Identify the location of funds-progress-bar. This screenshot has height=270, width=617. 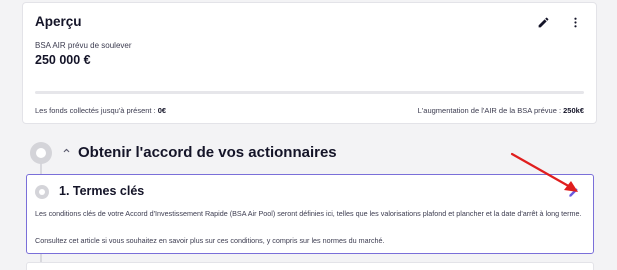
(309, 92).